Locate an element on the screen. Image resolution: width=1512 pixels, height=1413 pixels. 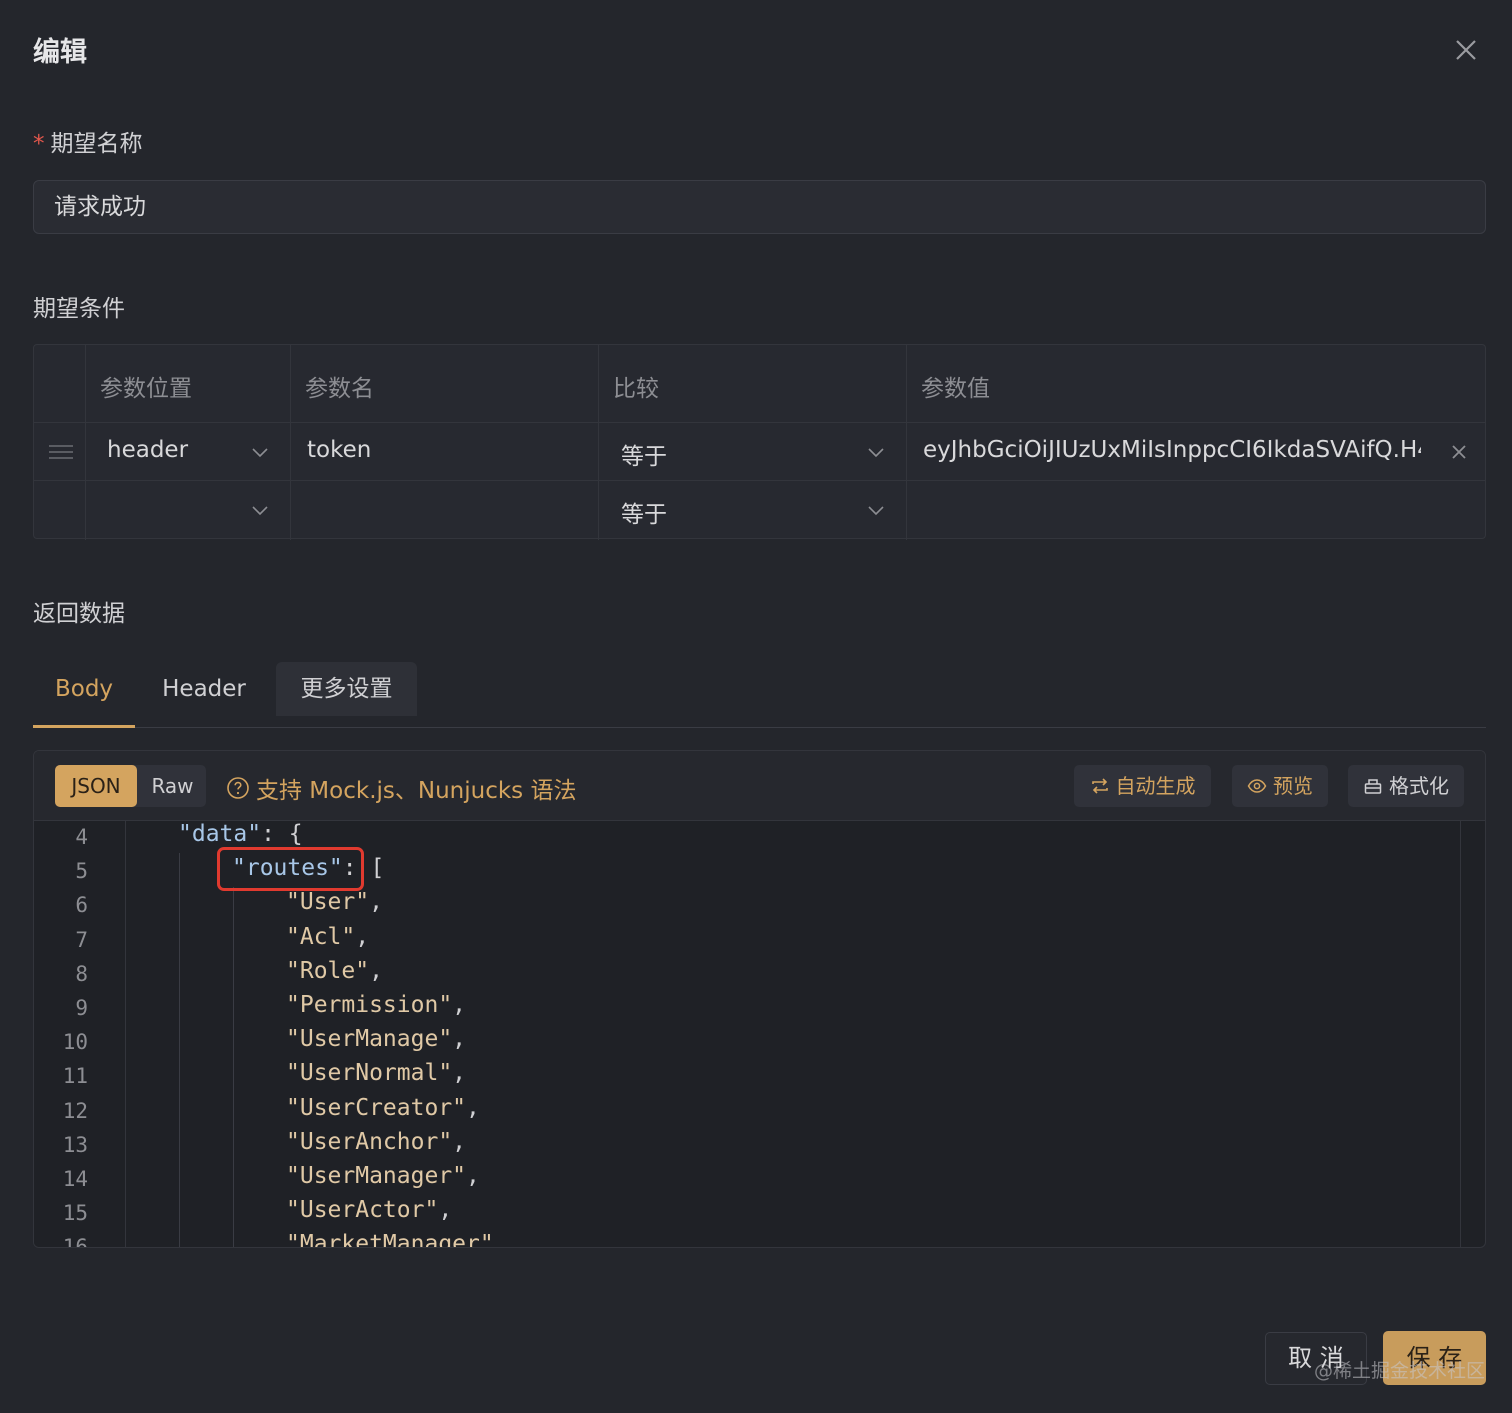
help-circle-icon is located at coordinates (238, 788).